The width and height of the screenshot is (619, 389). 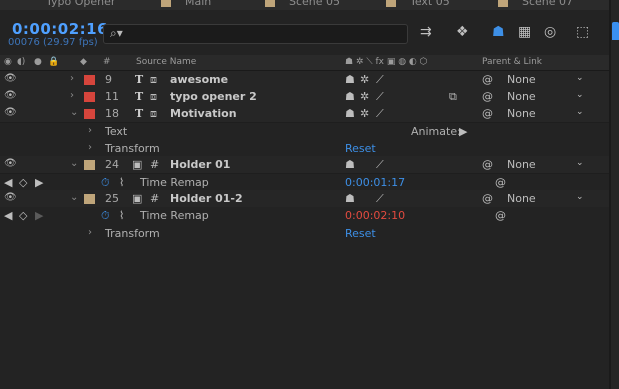 What do you see at coordinates (375, 182) in the screenshot?
I see `time-remap-value: 0:00:01:17` at bounding box center [375, 182].